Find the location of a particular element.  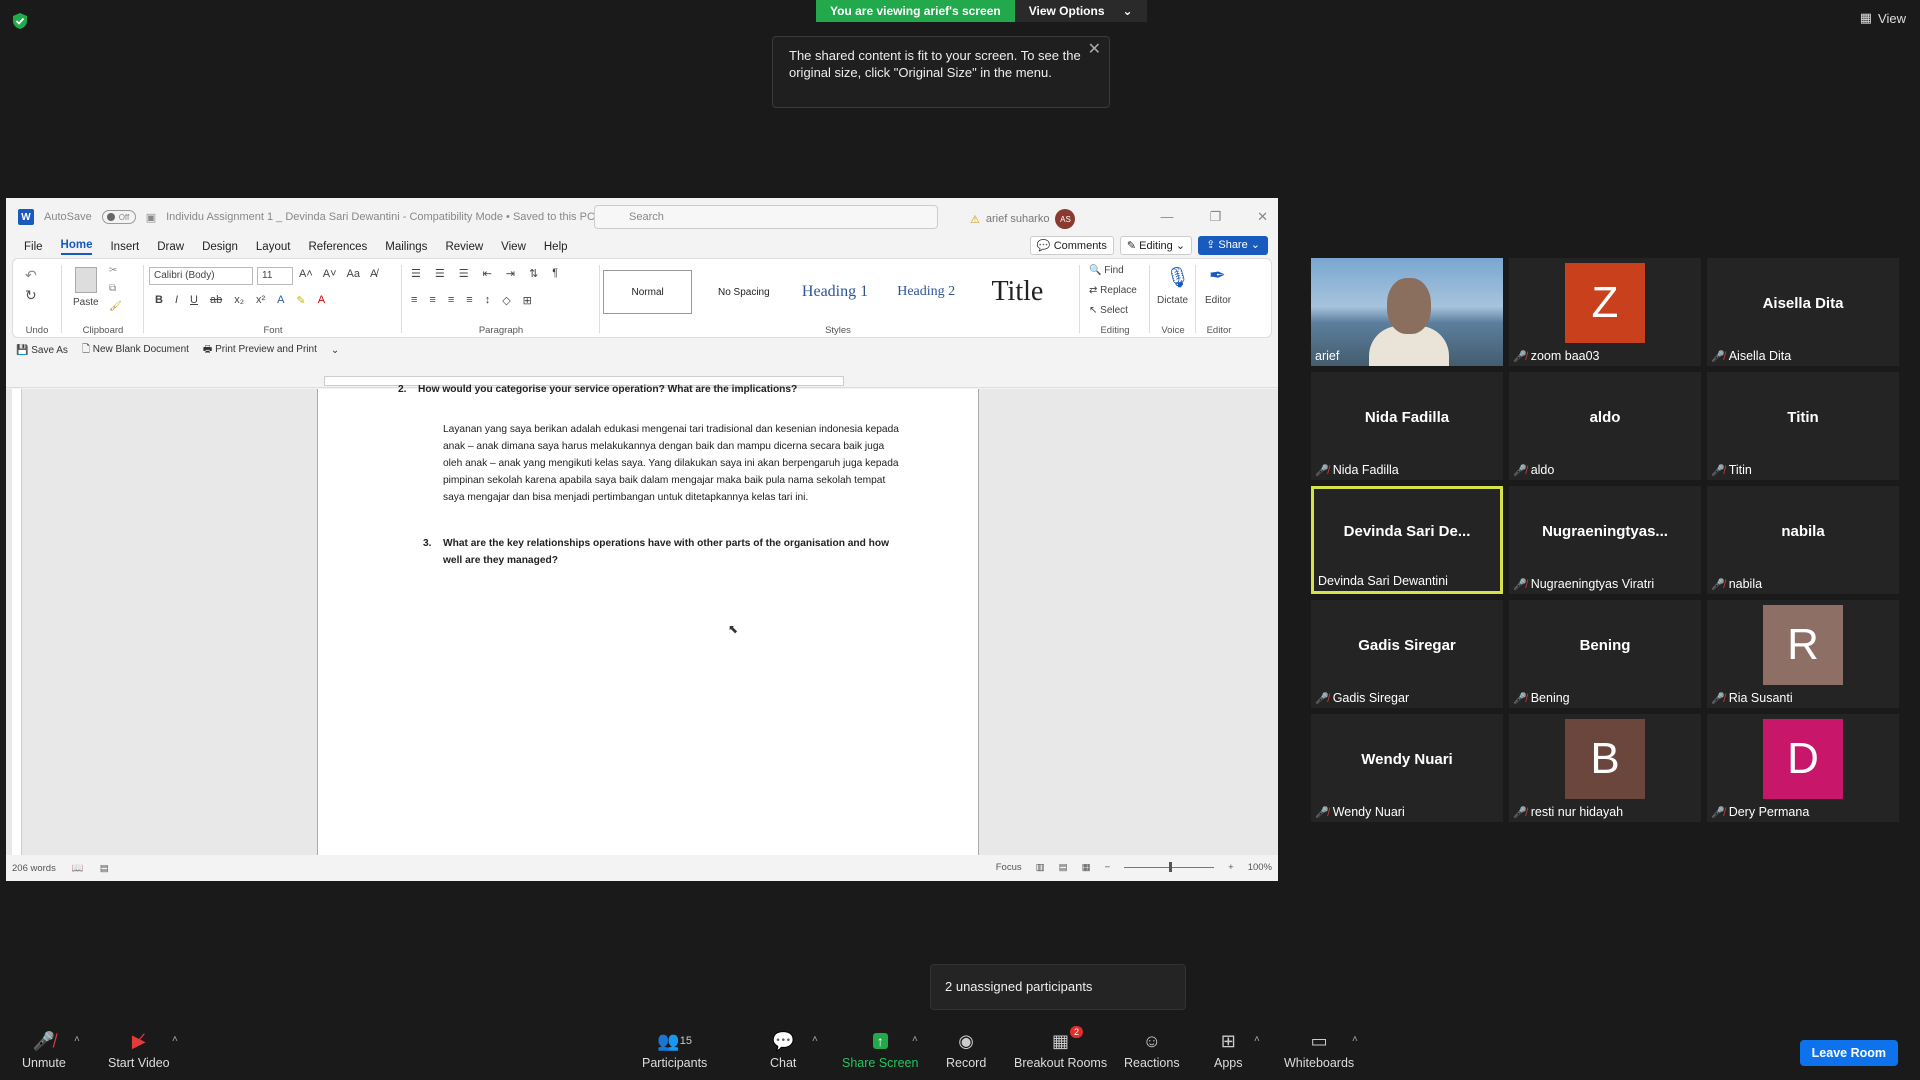

paste-icon is located at coordinates (86, 280).